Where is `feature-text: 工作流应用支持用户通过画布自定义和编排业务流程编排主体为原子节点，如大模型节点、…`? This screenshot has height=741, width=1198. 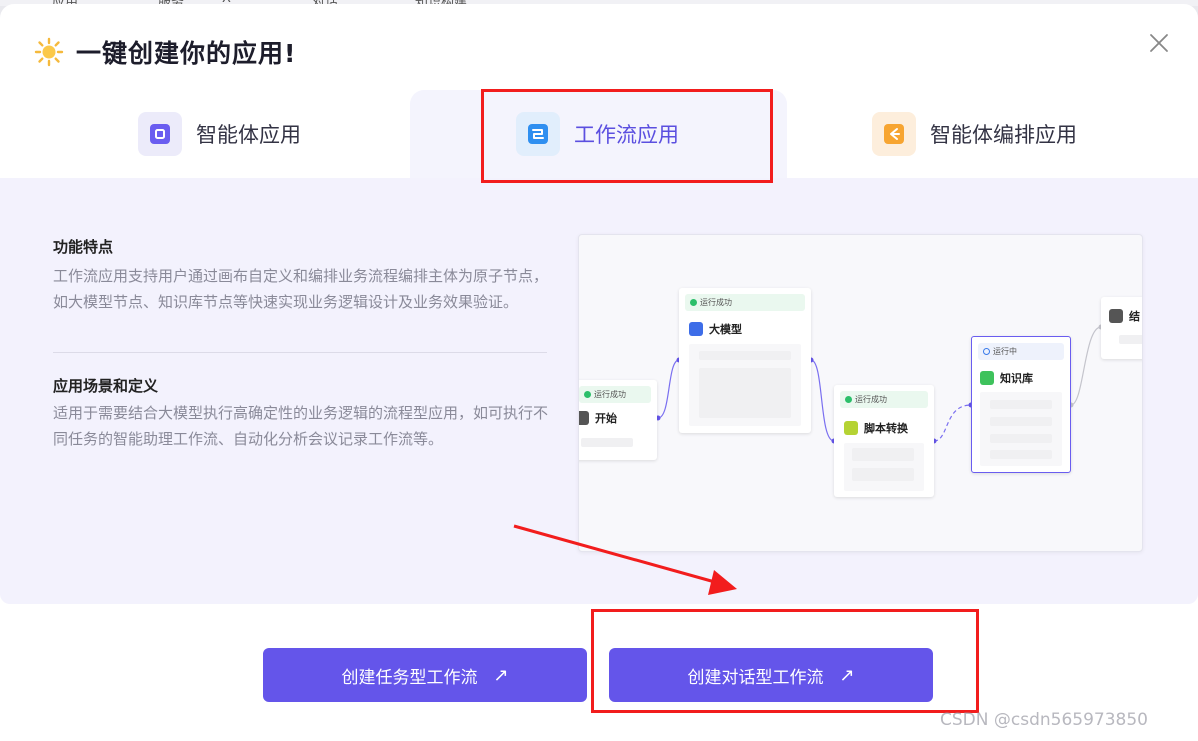 feature-text: 工作流应用支持用户通过画布自定义和编排业务流程编排主体为原子节点，如大模型节点、… is located at coordinates (301, 289).